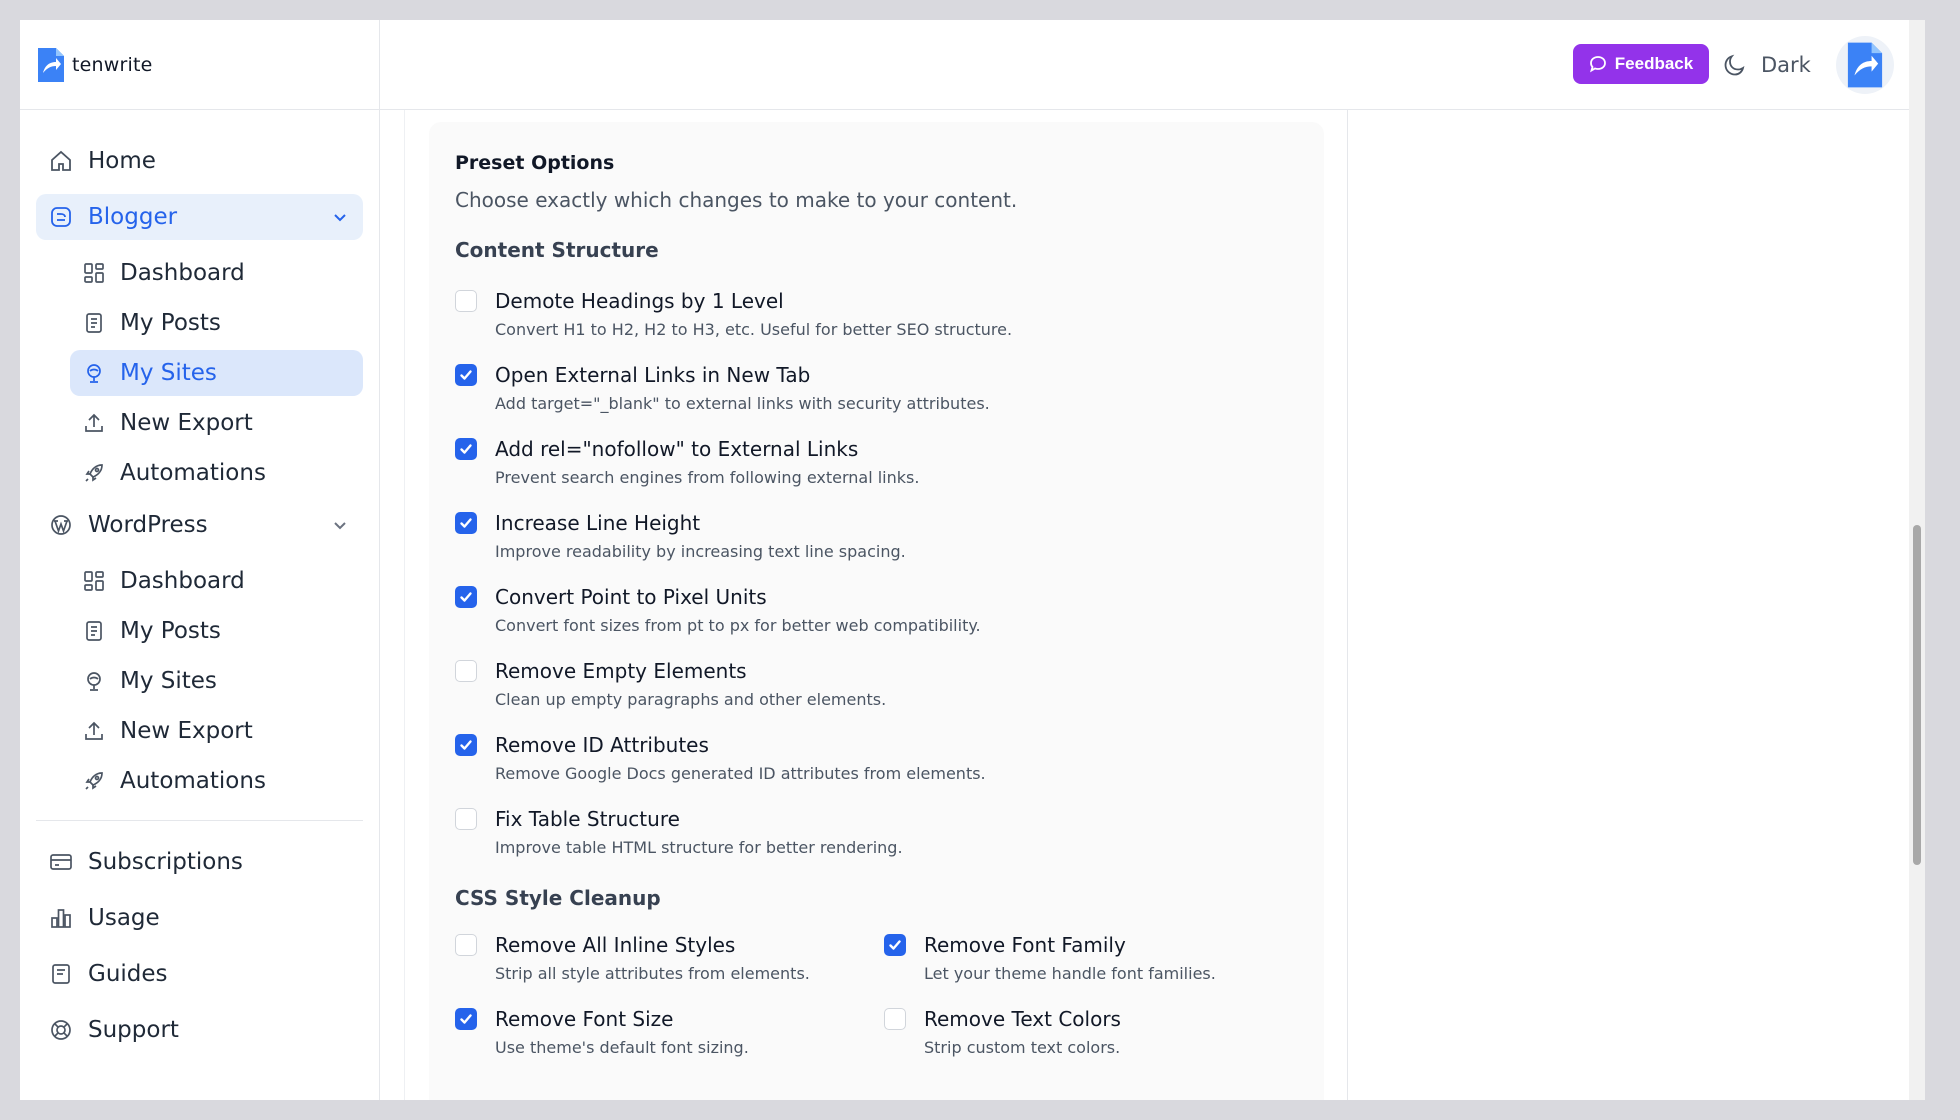  Describe the element at coordinates (216, 731) in the screenshot. I see `sidebar-item-wordpress-new-export: New Export` at that location.